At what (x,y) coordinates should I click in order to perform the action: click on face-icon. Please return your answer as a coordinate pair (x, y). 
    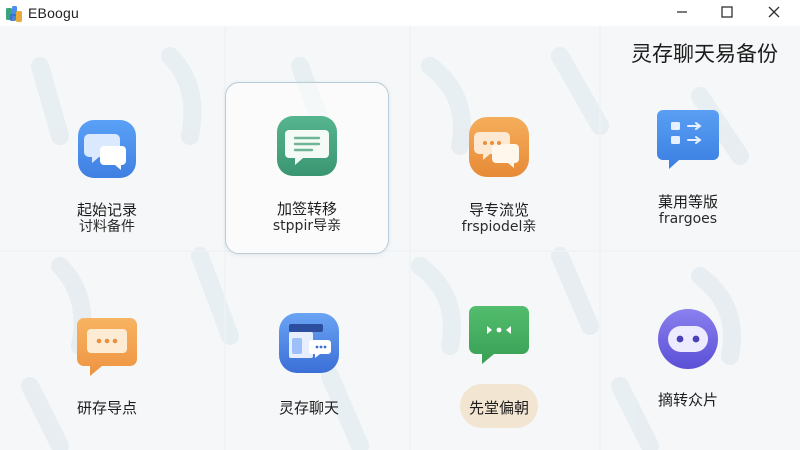
    Looking at the image, I should click on (688, 339).